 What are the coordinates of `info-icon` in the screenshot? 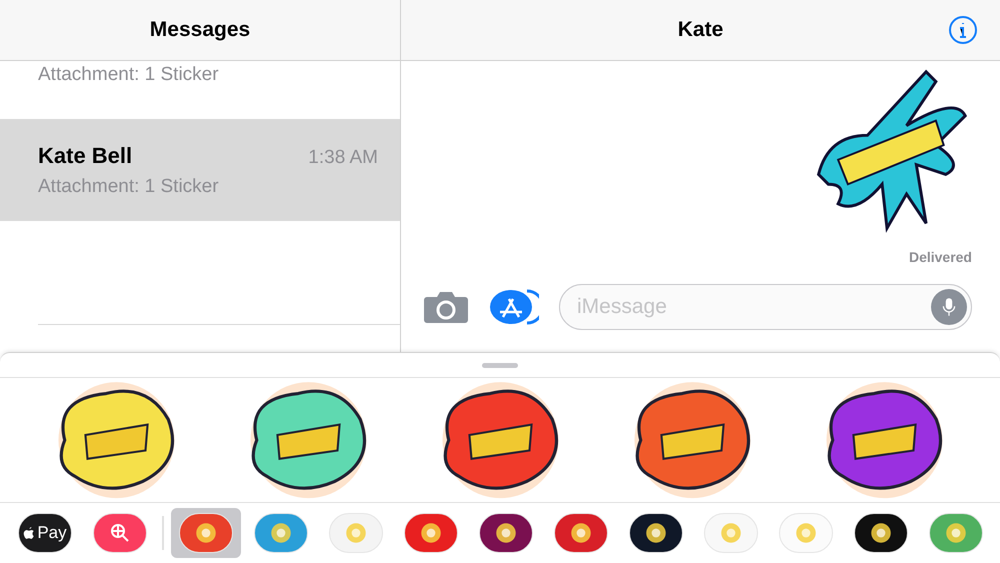 It's located at (963, 30).